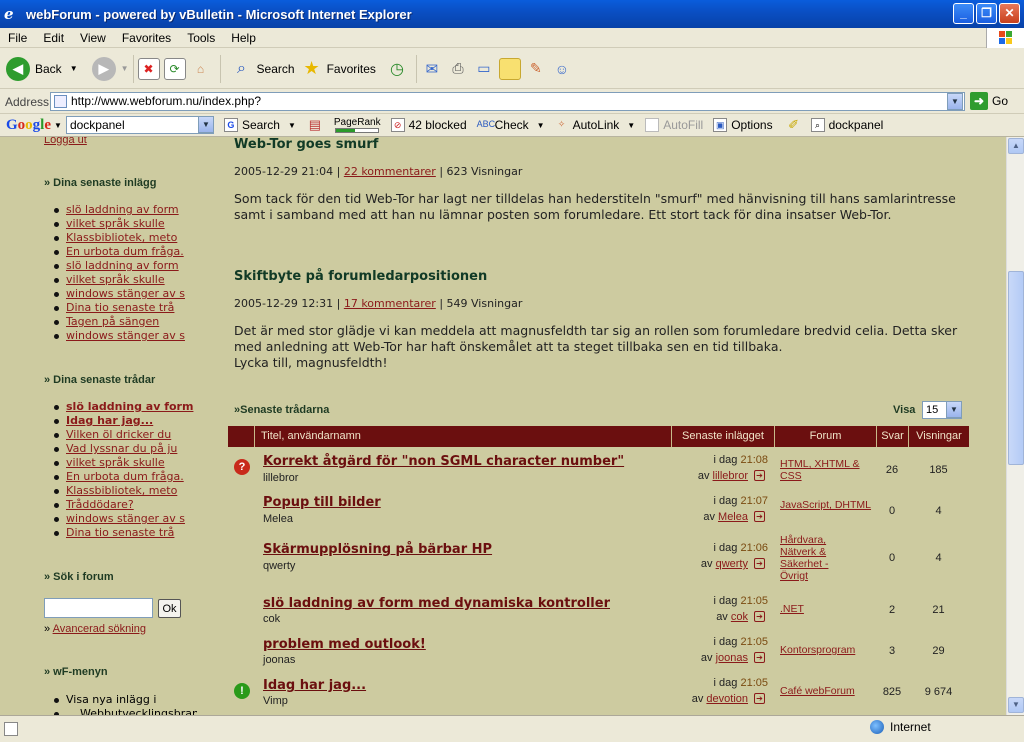  I want to click on forum-link: Café webForum, so click(827, 691).